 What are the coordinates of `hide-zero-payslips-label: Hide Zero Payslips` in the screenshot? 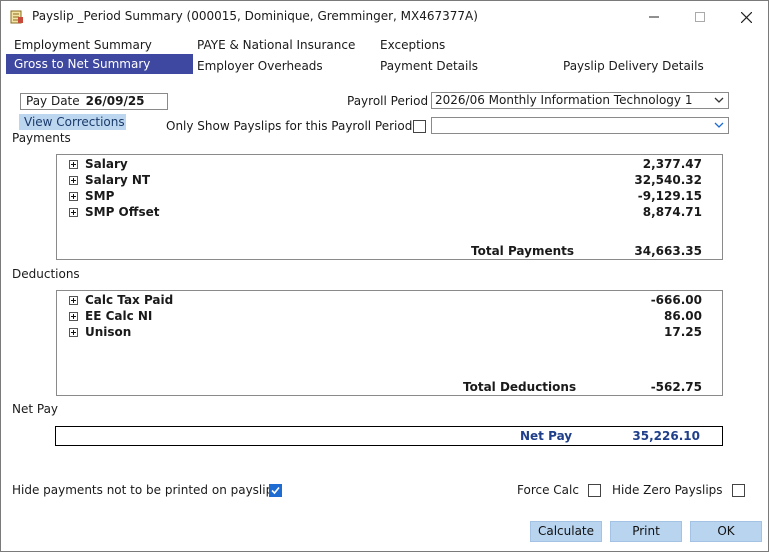 It's located at (667, 490).